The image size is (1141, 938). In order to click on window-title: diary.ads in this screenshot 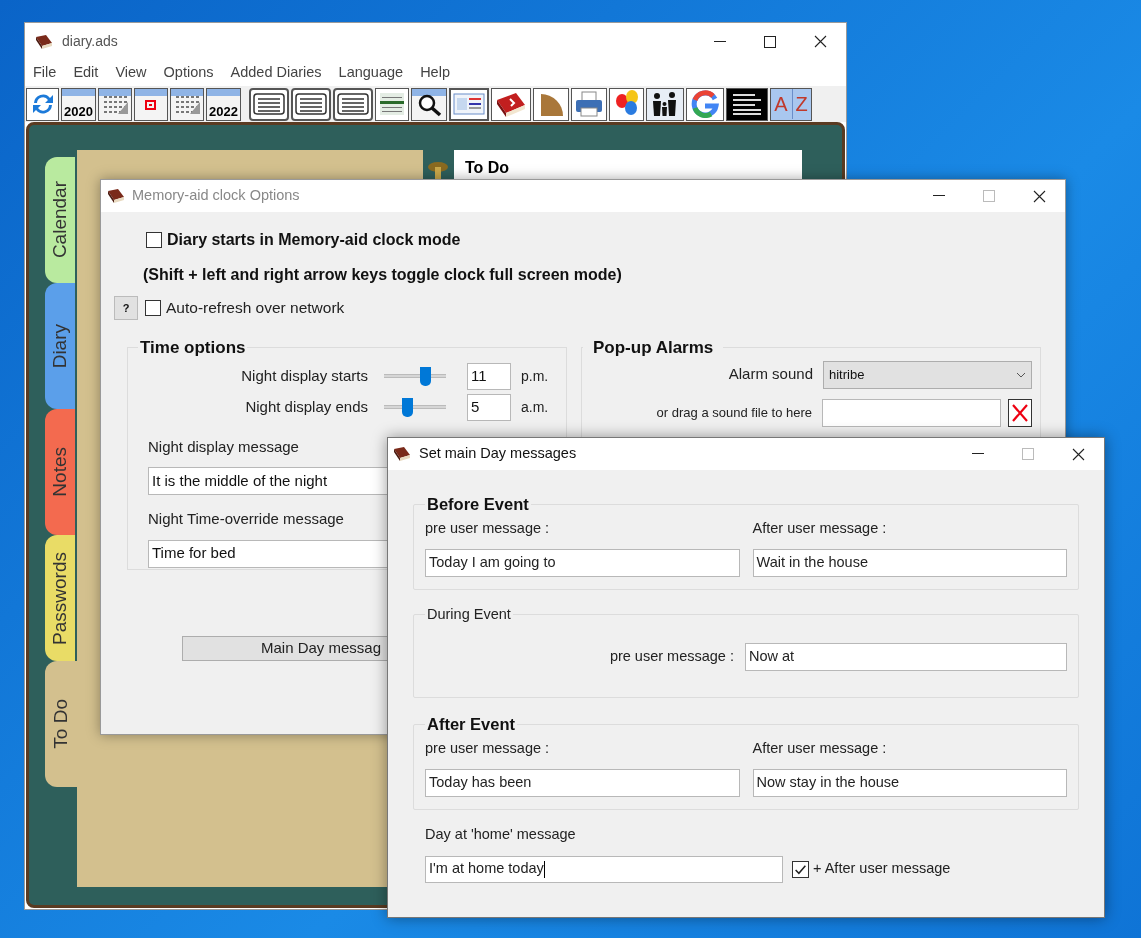, I will do `click(90, 41)`.